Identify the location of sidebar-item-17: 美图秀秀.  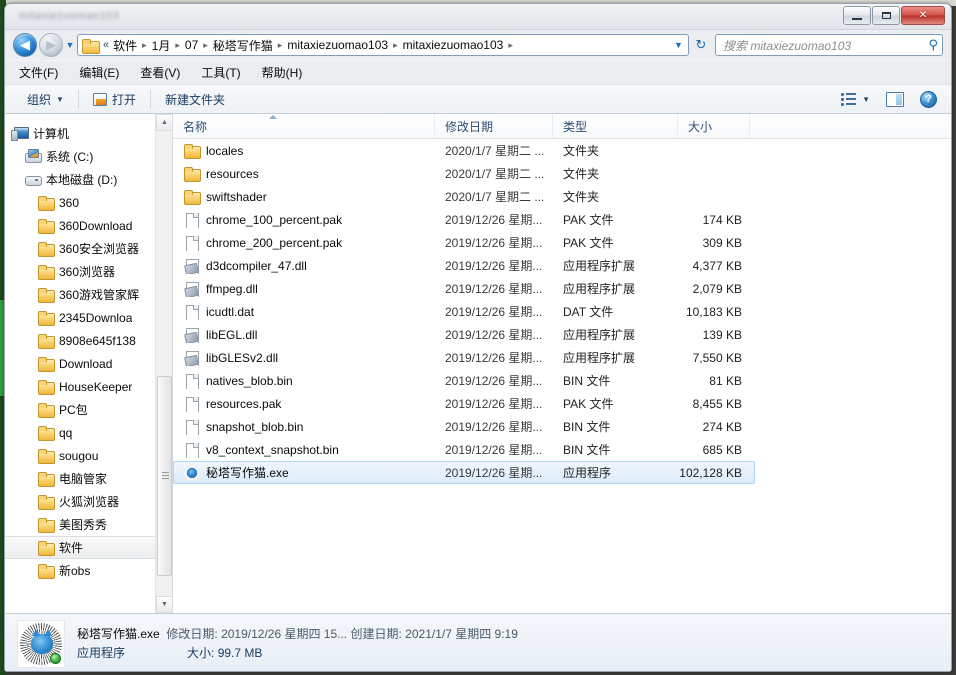
(80, 524).